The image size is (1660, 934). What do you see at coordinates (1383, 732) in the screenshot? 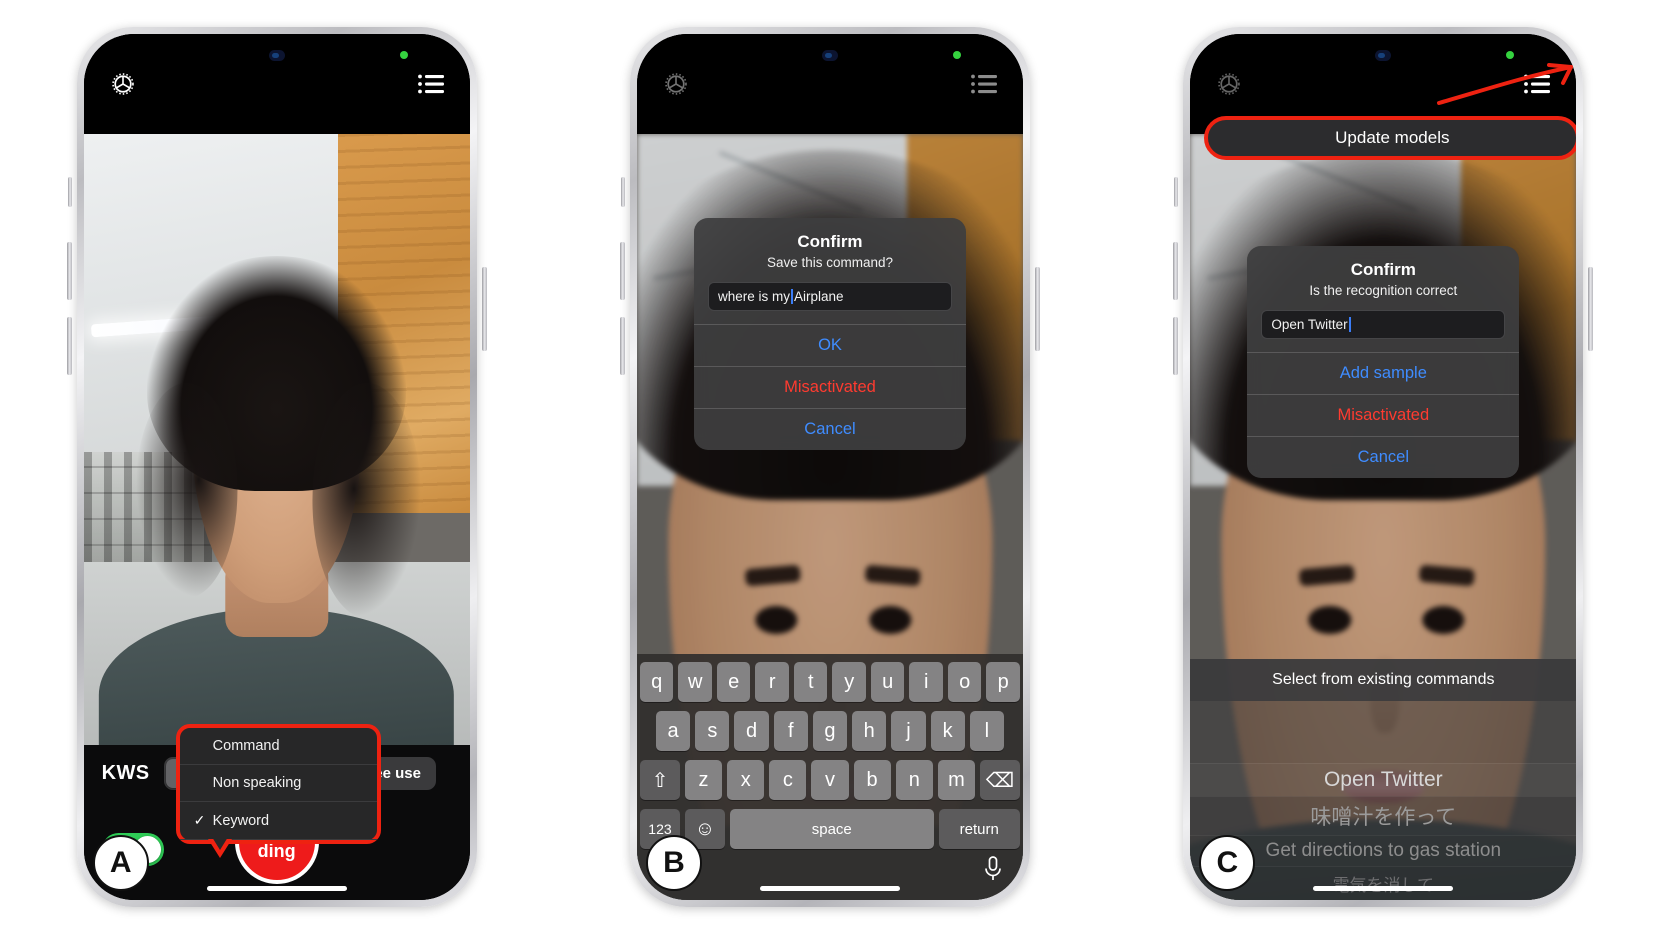
I see `picker-spacer` at bounding box center [1383, 732].